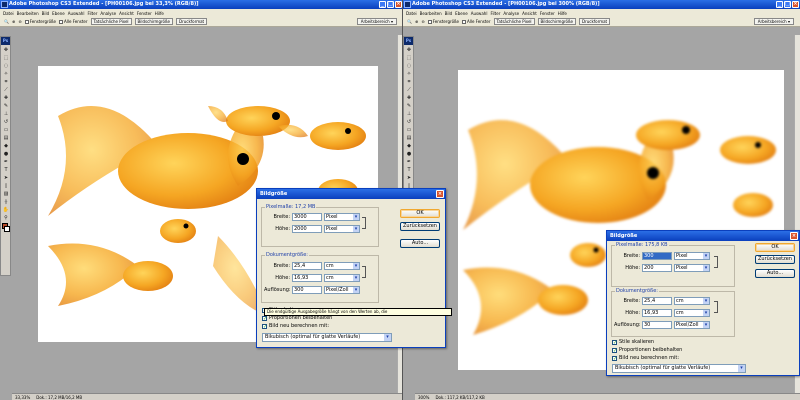 The height and width of the screenshot is (400, 800). I want to click on menu-ebene: Ebene, so click(58, 13).